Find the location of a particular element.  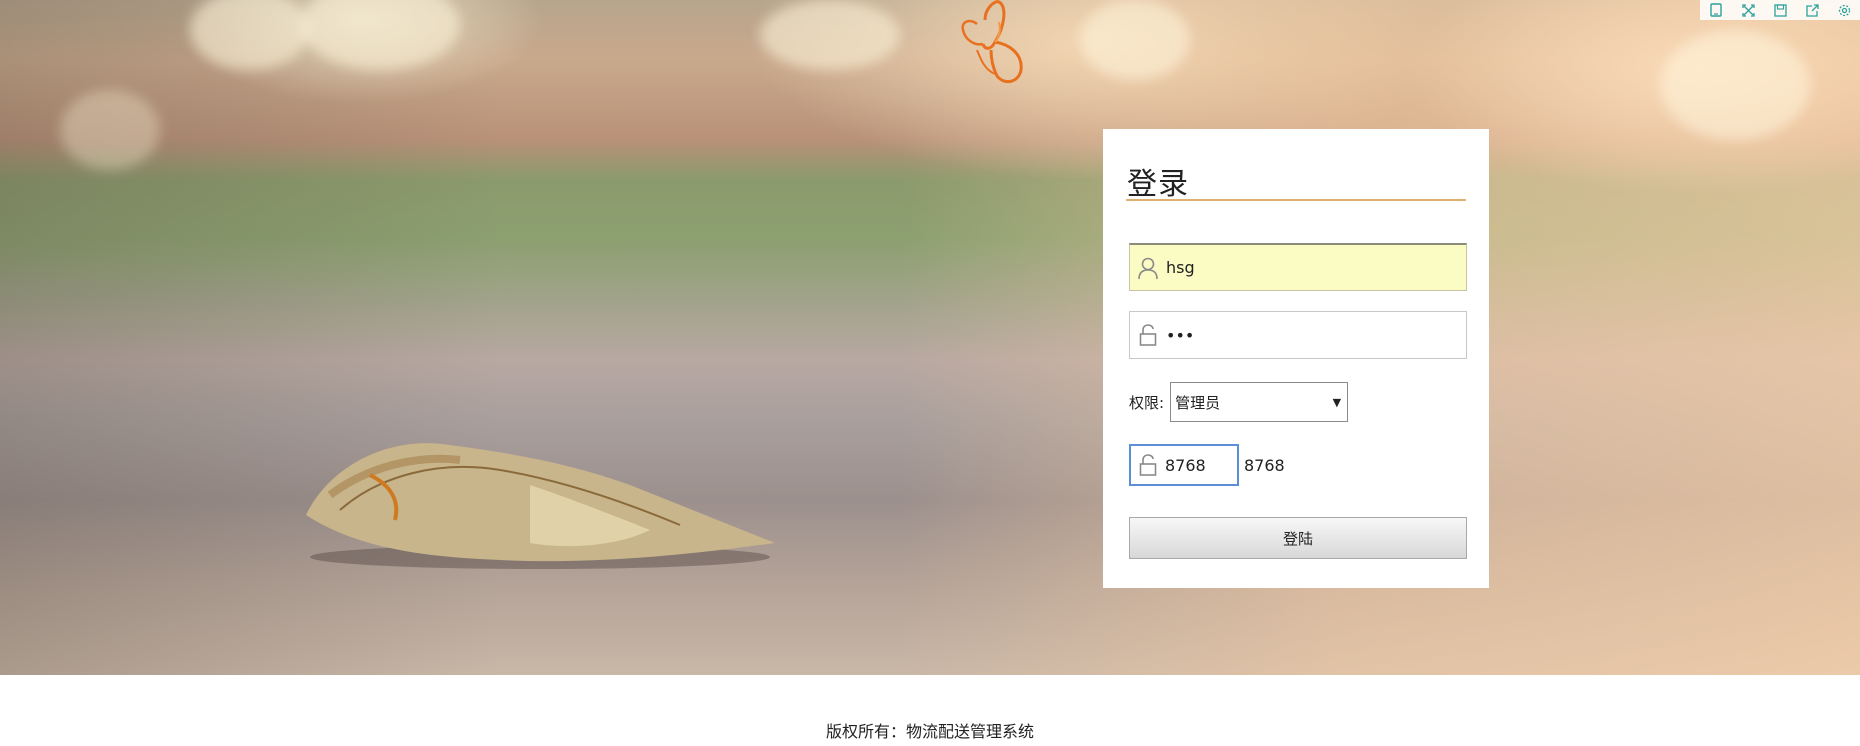

role-label: 权限: is located at coordinates (1147, 402).